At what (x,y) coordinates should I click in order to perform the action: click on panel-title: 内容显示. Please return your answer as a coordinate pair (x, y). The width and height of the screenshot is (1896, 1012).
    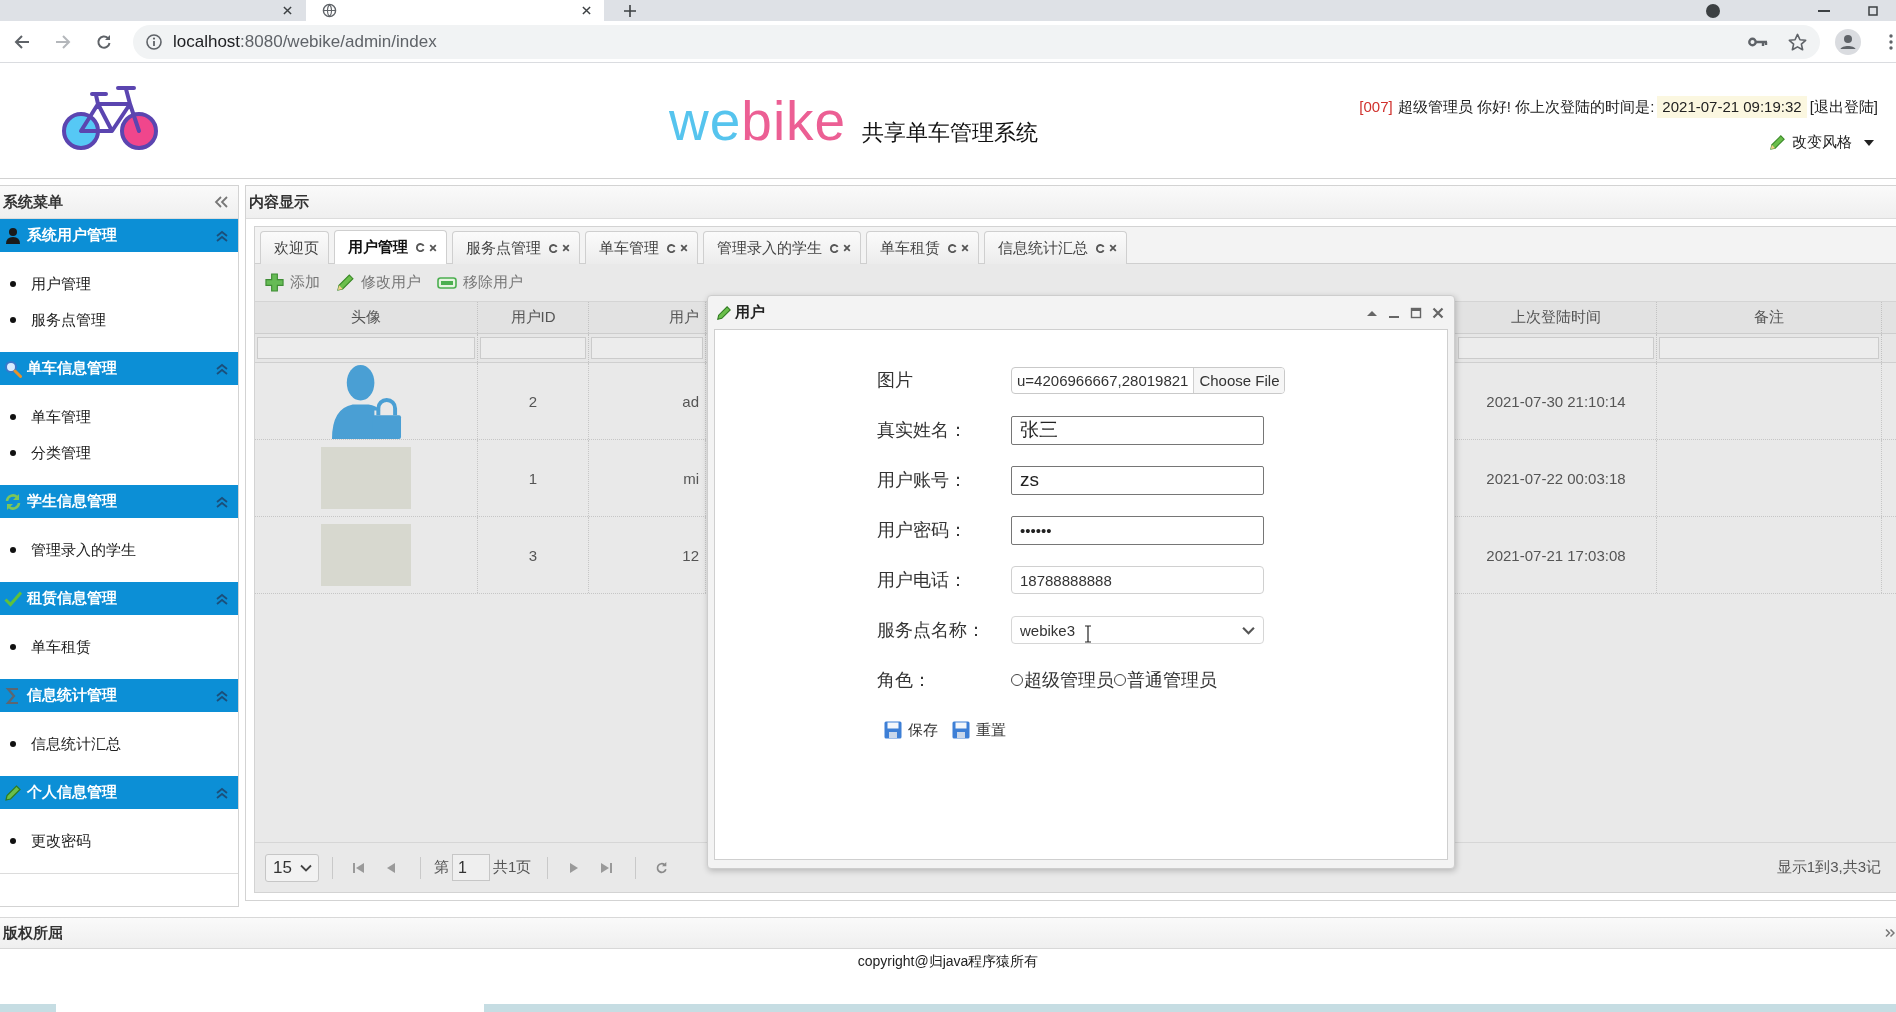
    Looking at the image, I should click on (279, 202).